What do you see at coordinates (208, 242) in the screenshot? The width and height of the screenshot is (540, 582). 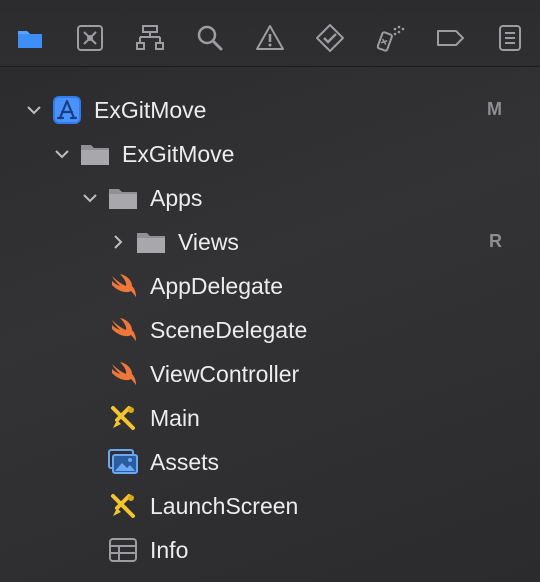 I see `views-label: Views` at bounding box center [208, 242].